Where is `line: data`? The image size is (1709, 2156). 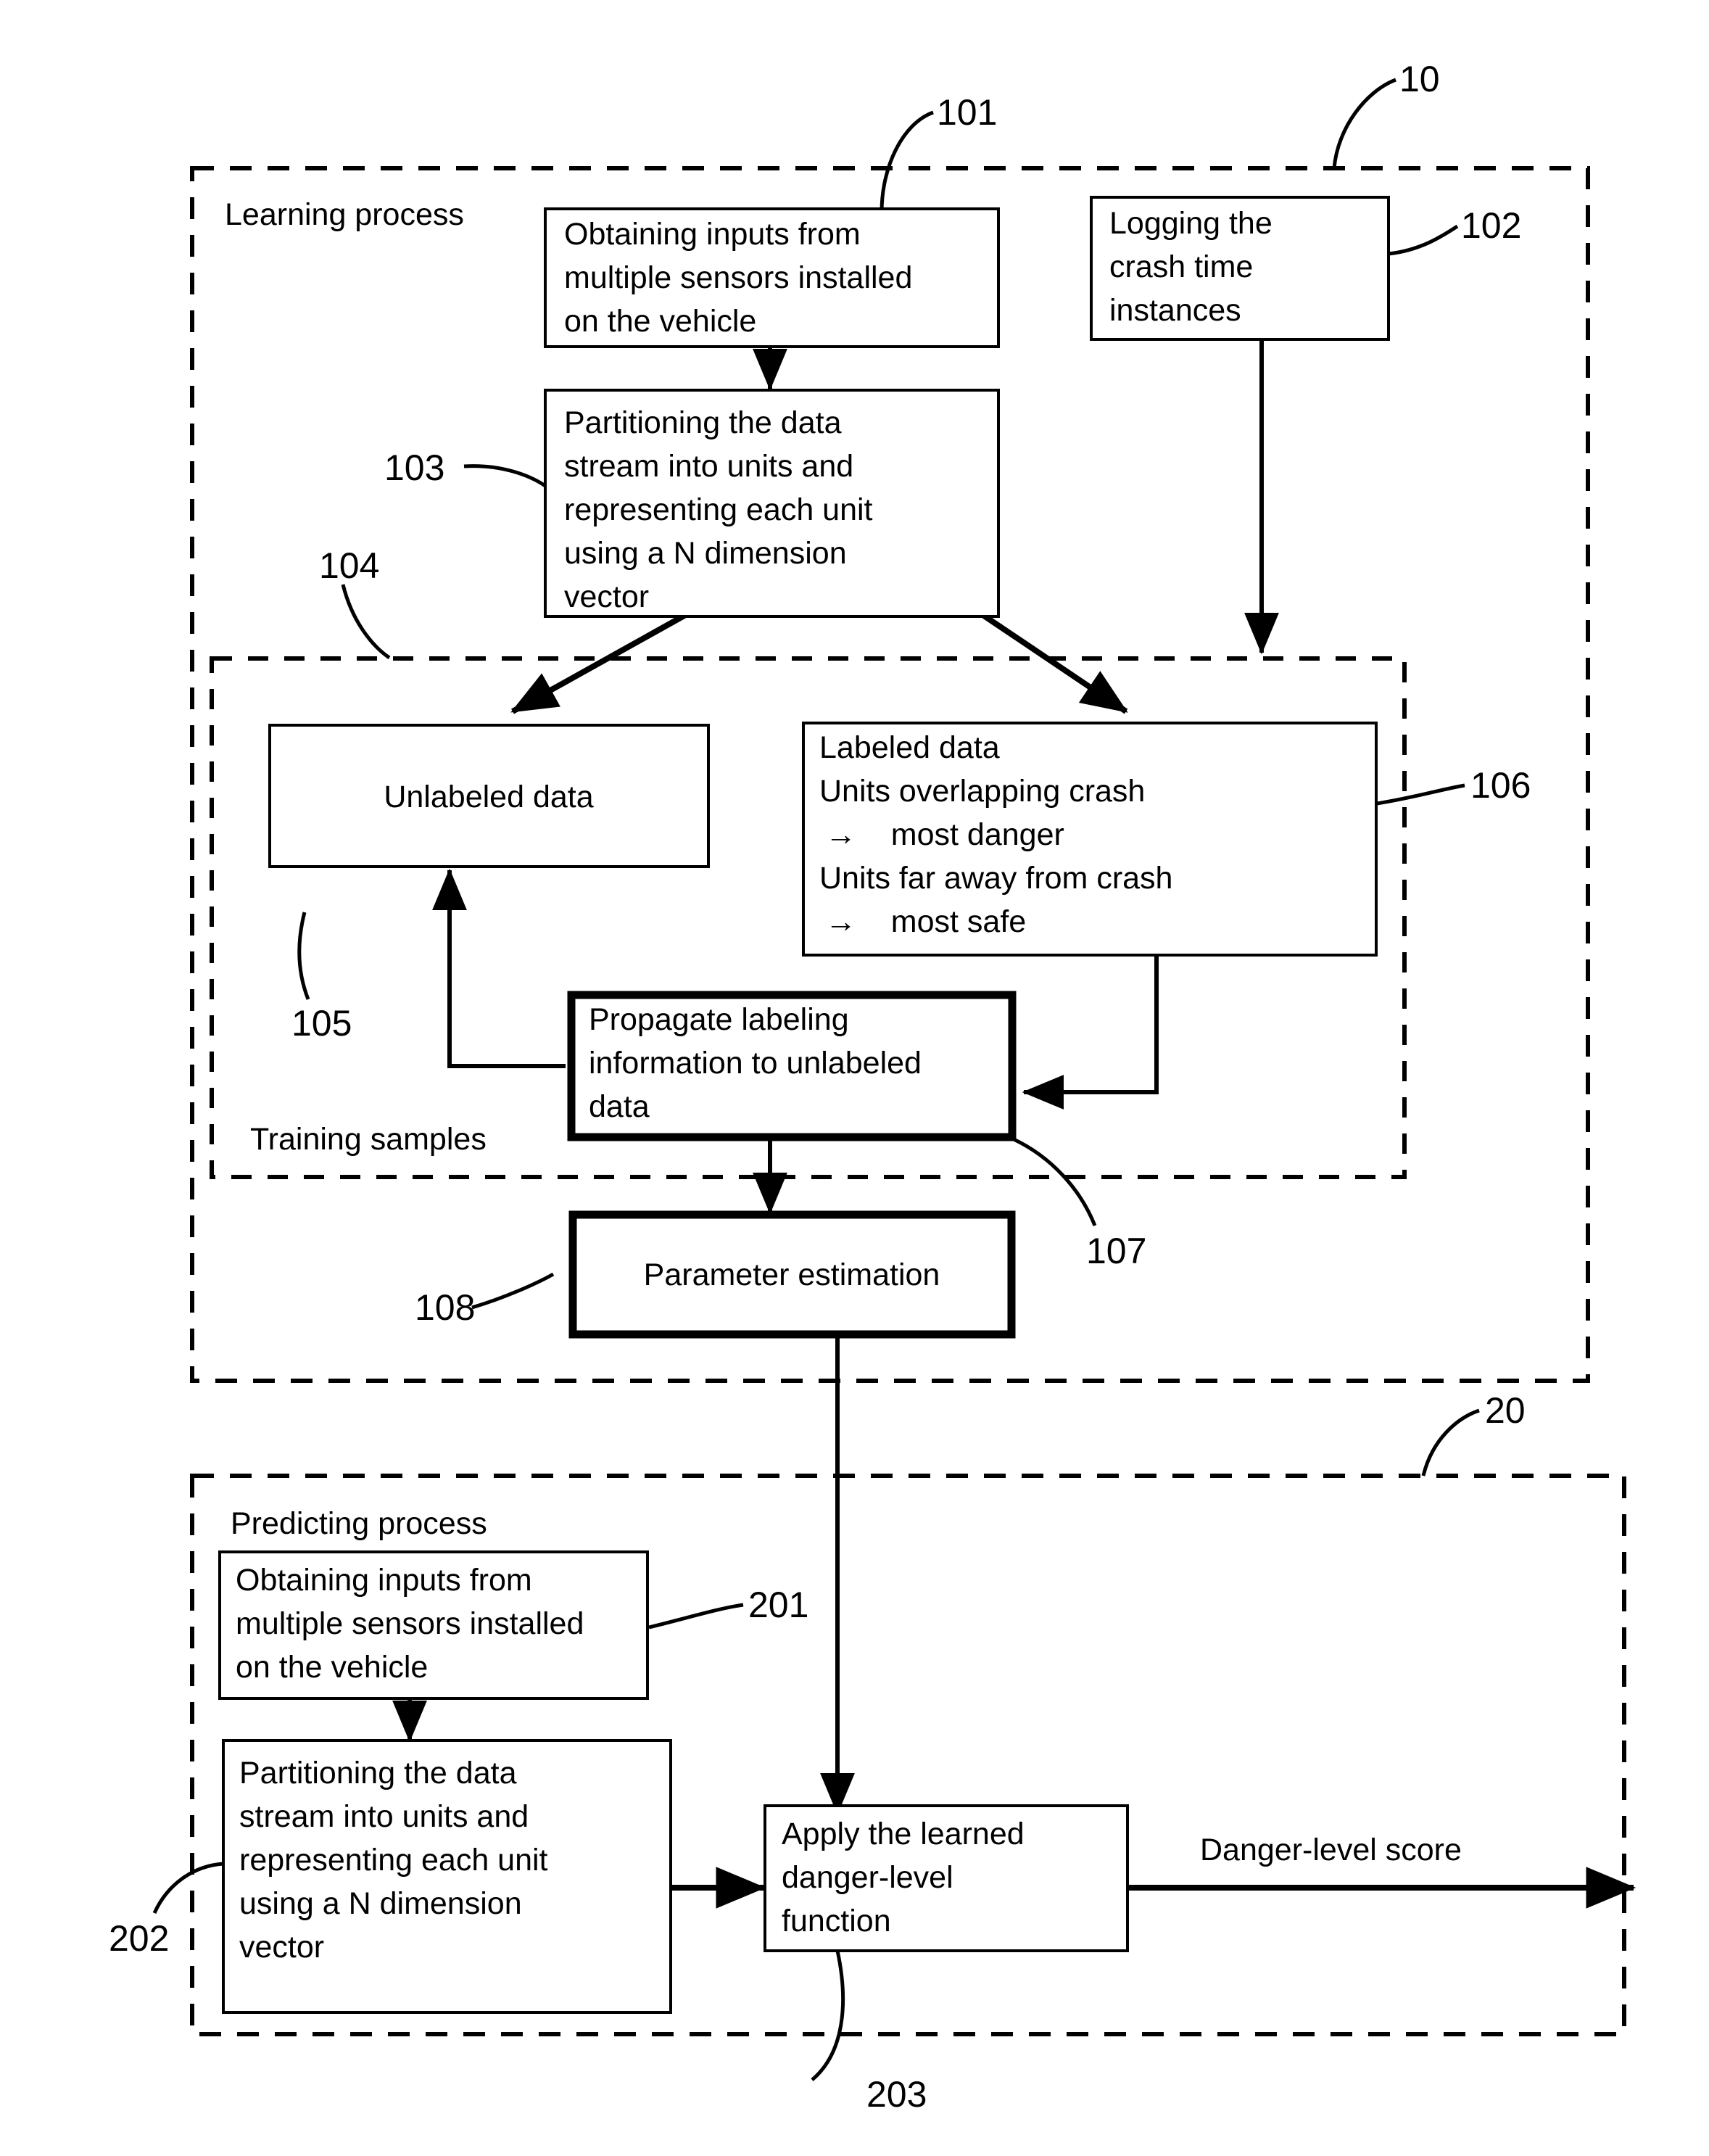 line: data is located at coordinates (619, 1106).